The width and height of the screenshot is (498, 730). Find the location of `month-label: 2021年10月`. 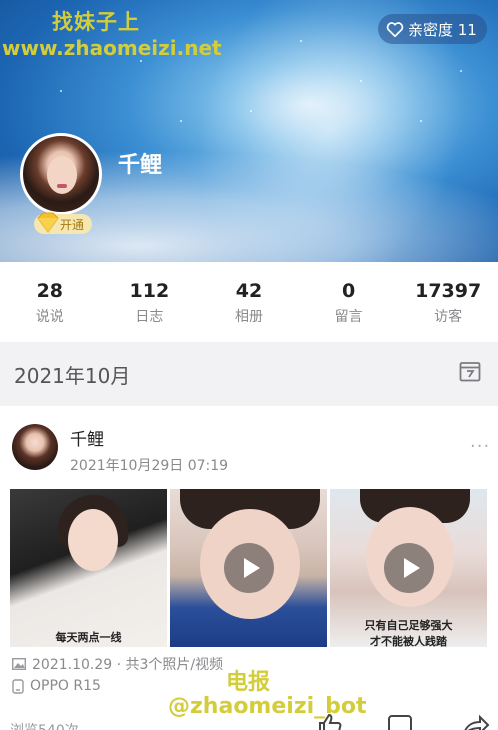

month-label: 2021年10月 is located at coordinates (72, 376).